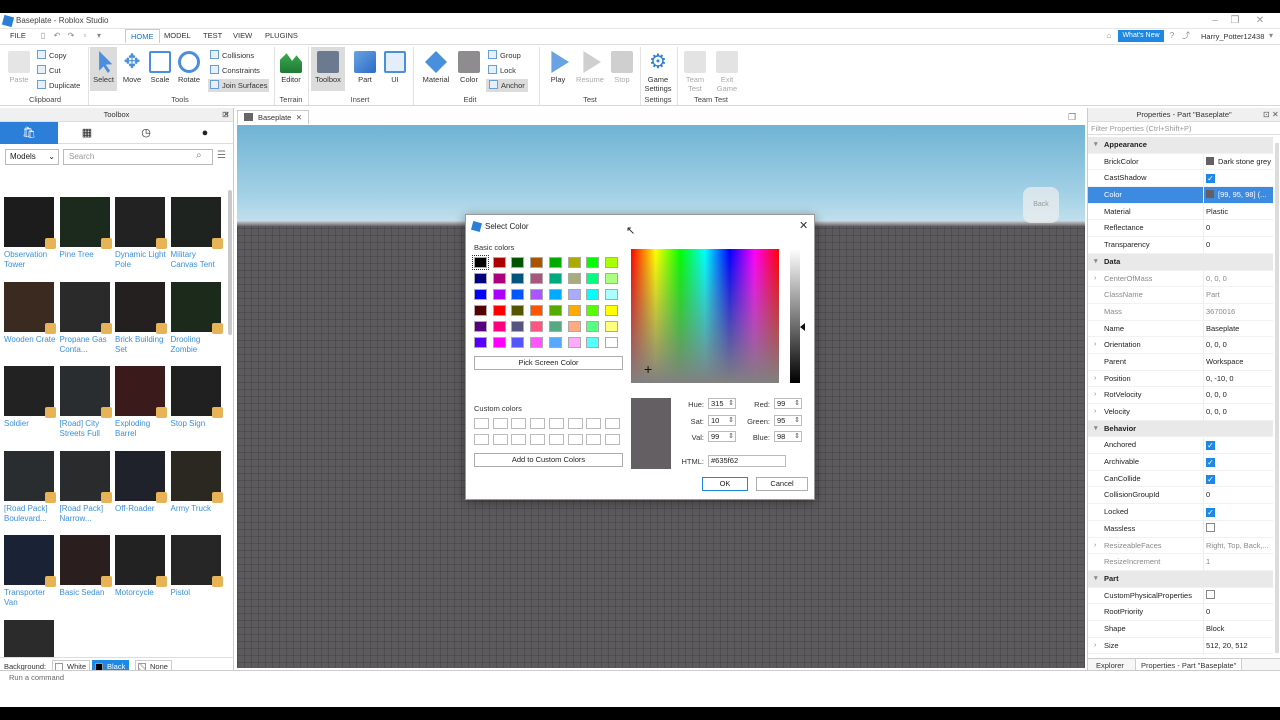 The image size is (1280, 720). I want to click on property-value: Plastic, so click(1238, 212).